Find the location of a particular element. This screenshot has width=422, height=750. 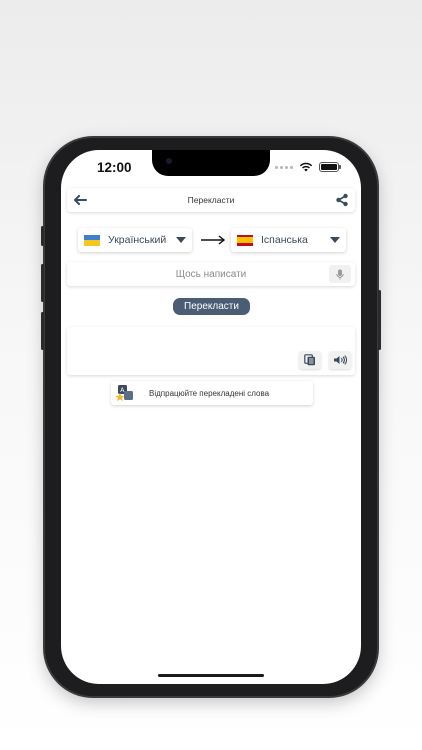

volume-down-button is located at coordinates (42, 331).